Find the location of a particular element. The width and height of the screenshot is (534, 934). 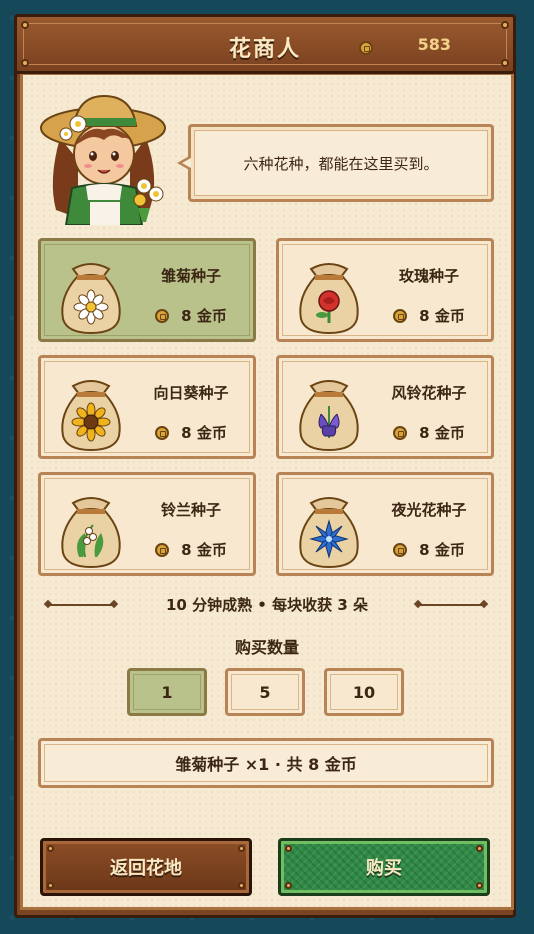

seed-card-daisy: 雏菊种子 8 金币 is located at coordinates (147, 290).